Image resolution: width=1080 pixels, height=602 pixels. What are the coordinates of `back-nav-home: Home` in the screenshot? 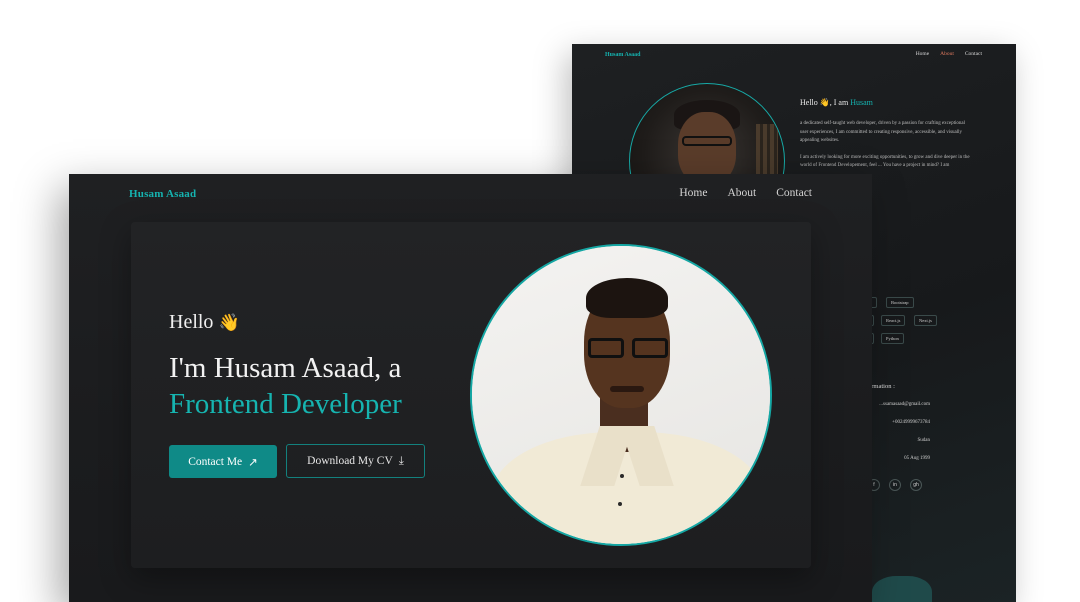 It's located at (922, 54).